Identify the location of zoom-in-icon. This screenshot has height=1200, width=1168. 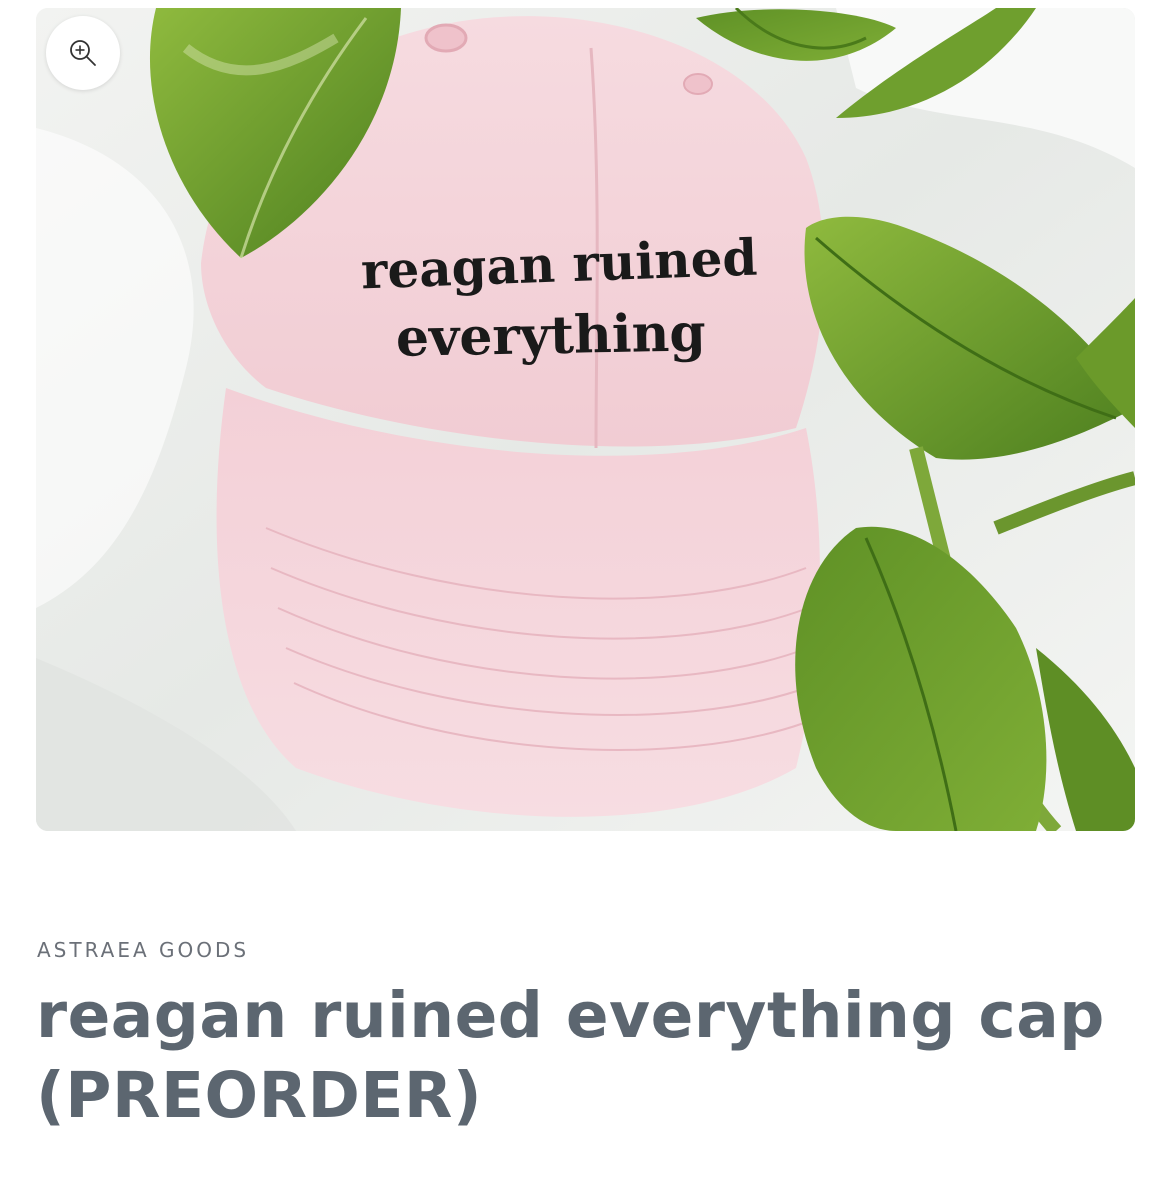
(83, 53).